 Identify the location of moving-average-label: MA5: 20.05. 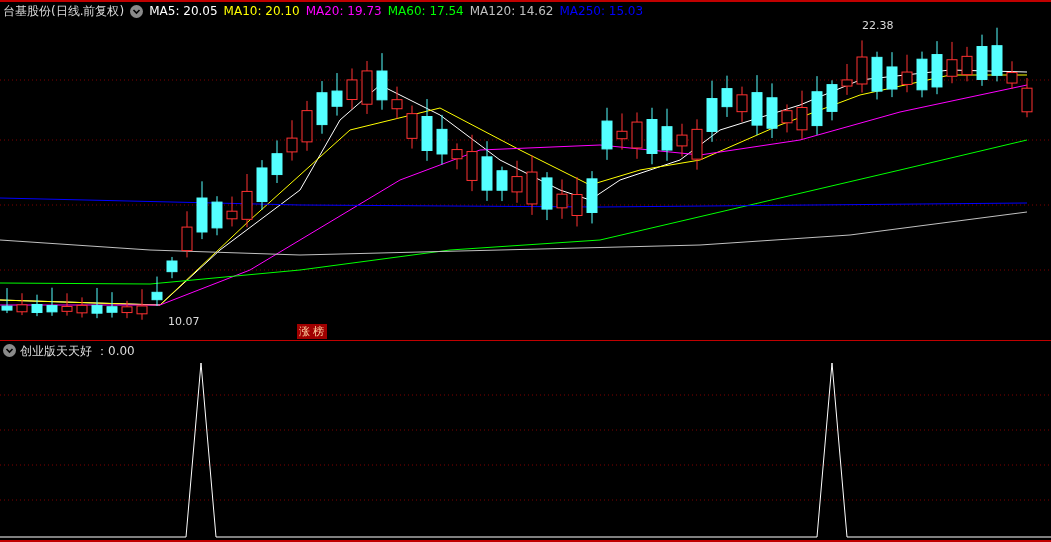
(183, 11).